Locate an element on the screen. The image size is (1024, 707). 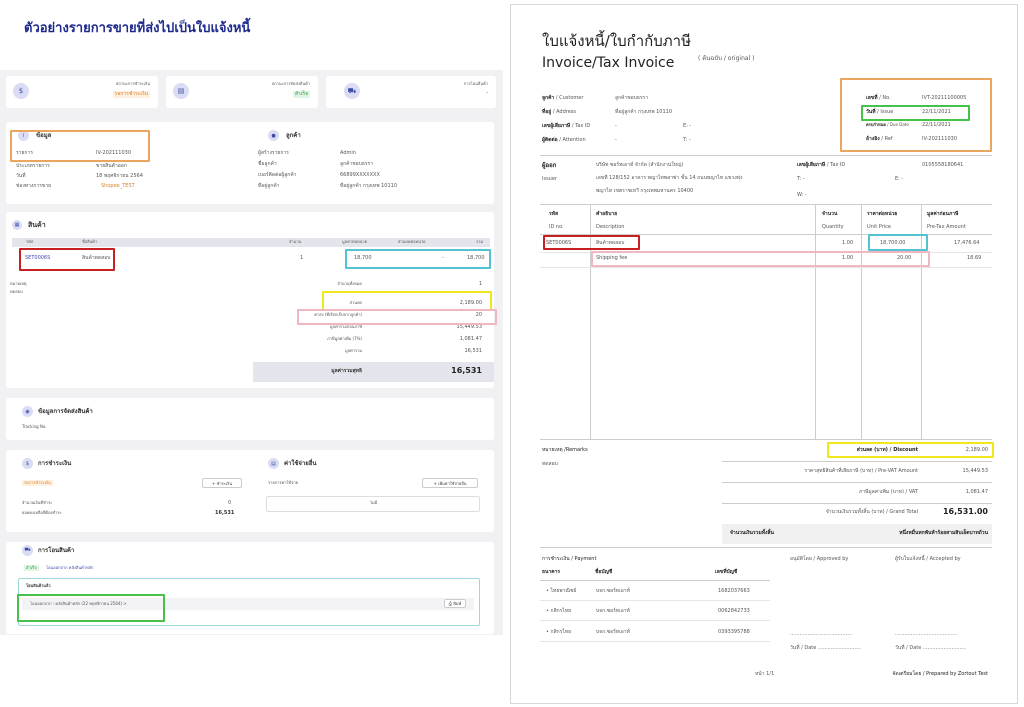
due-label: ครบกำหนด / Due Date is located at coordinates (887, 125).